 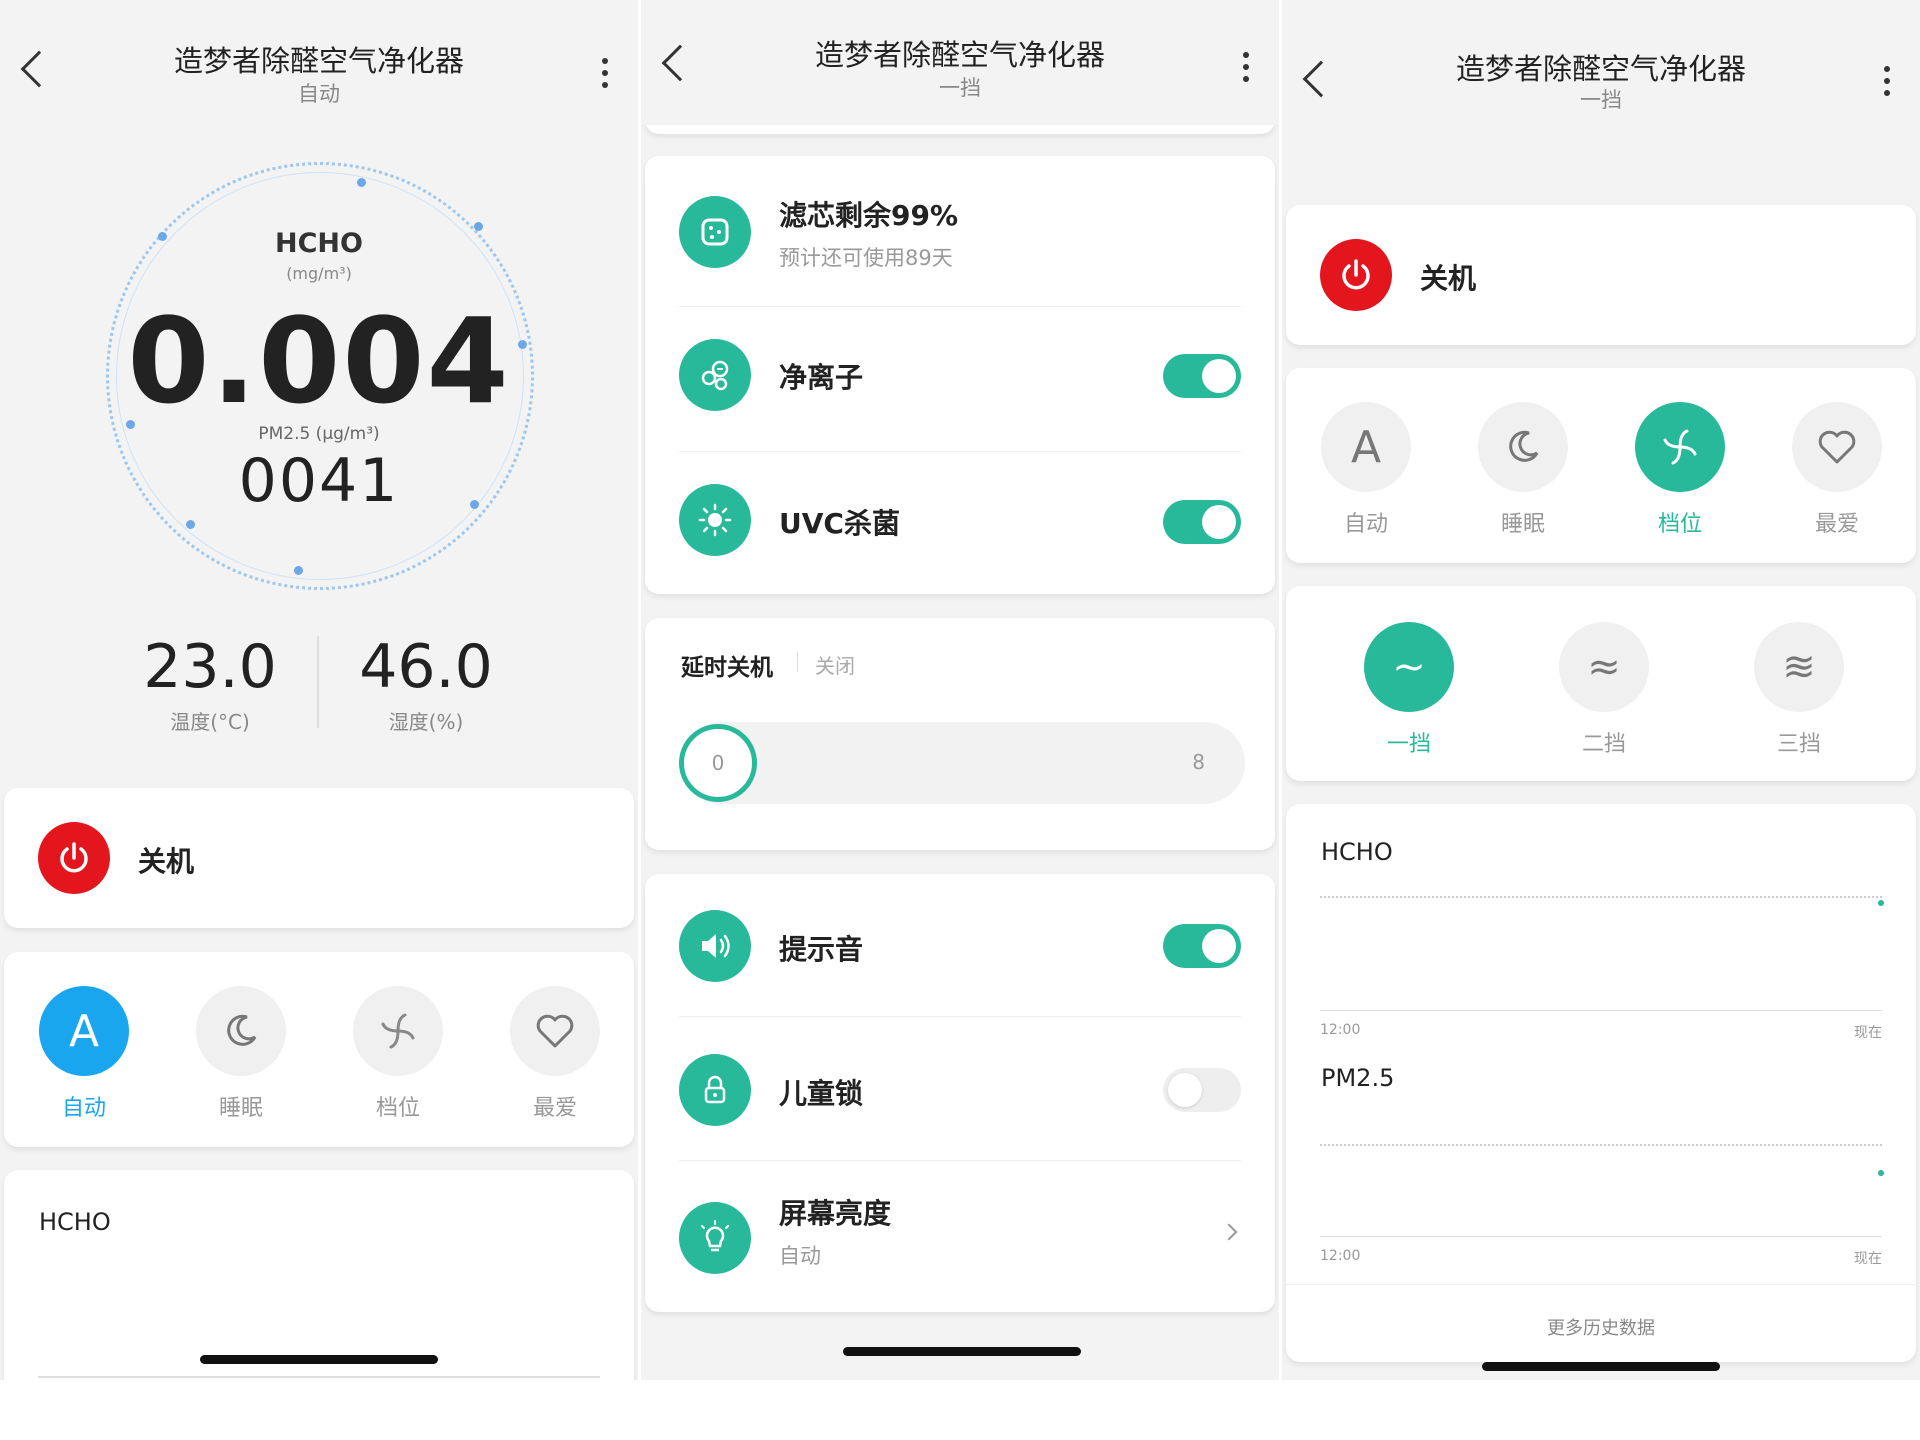 I want to click on more-history-link: 更多历史数据, so click(x=1601, y=1327).